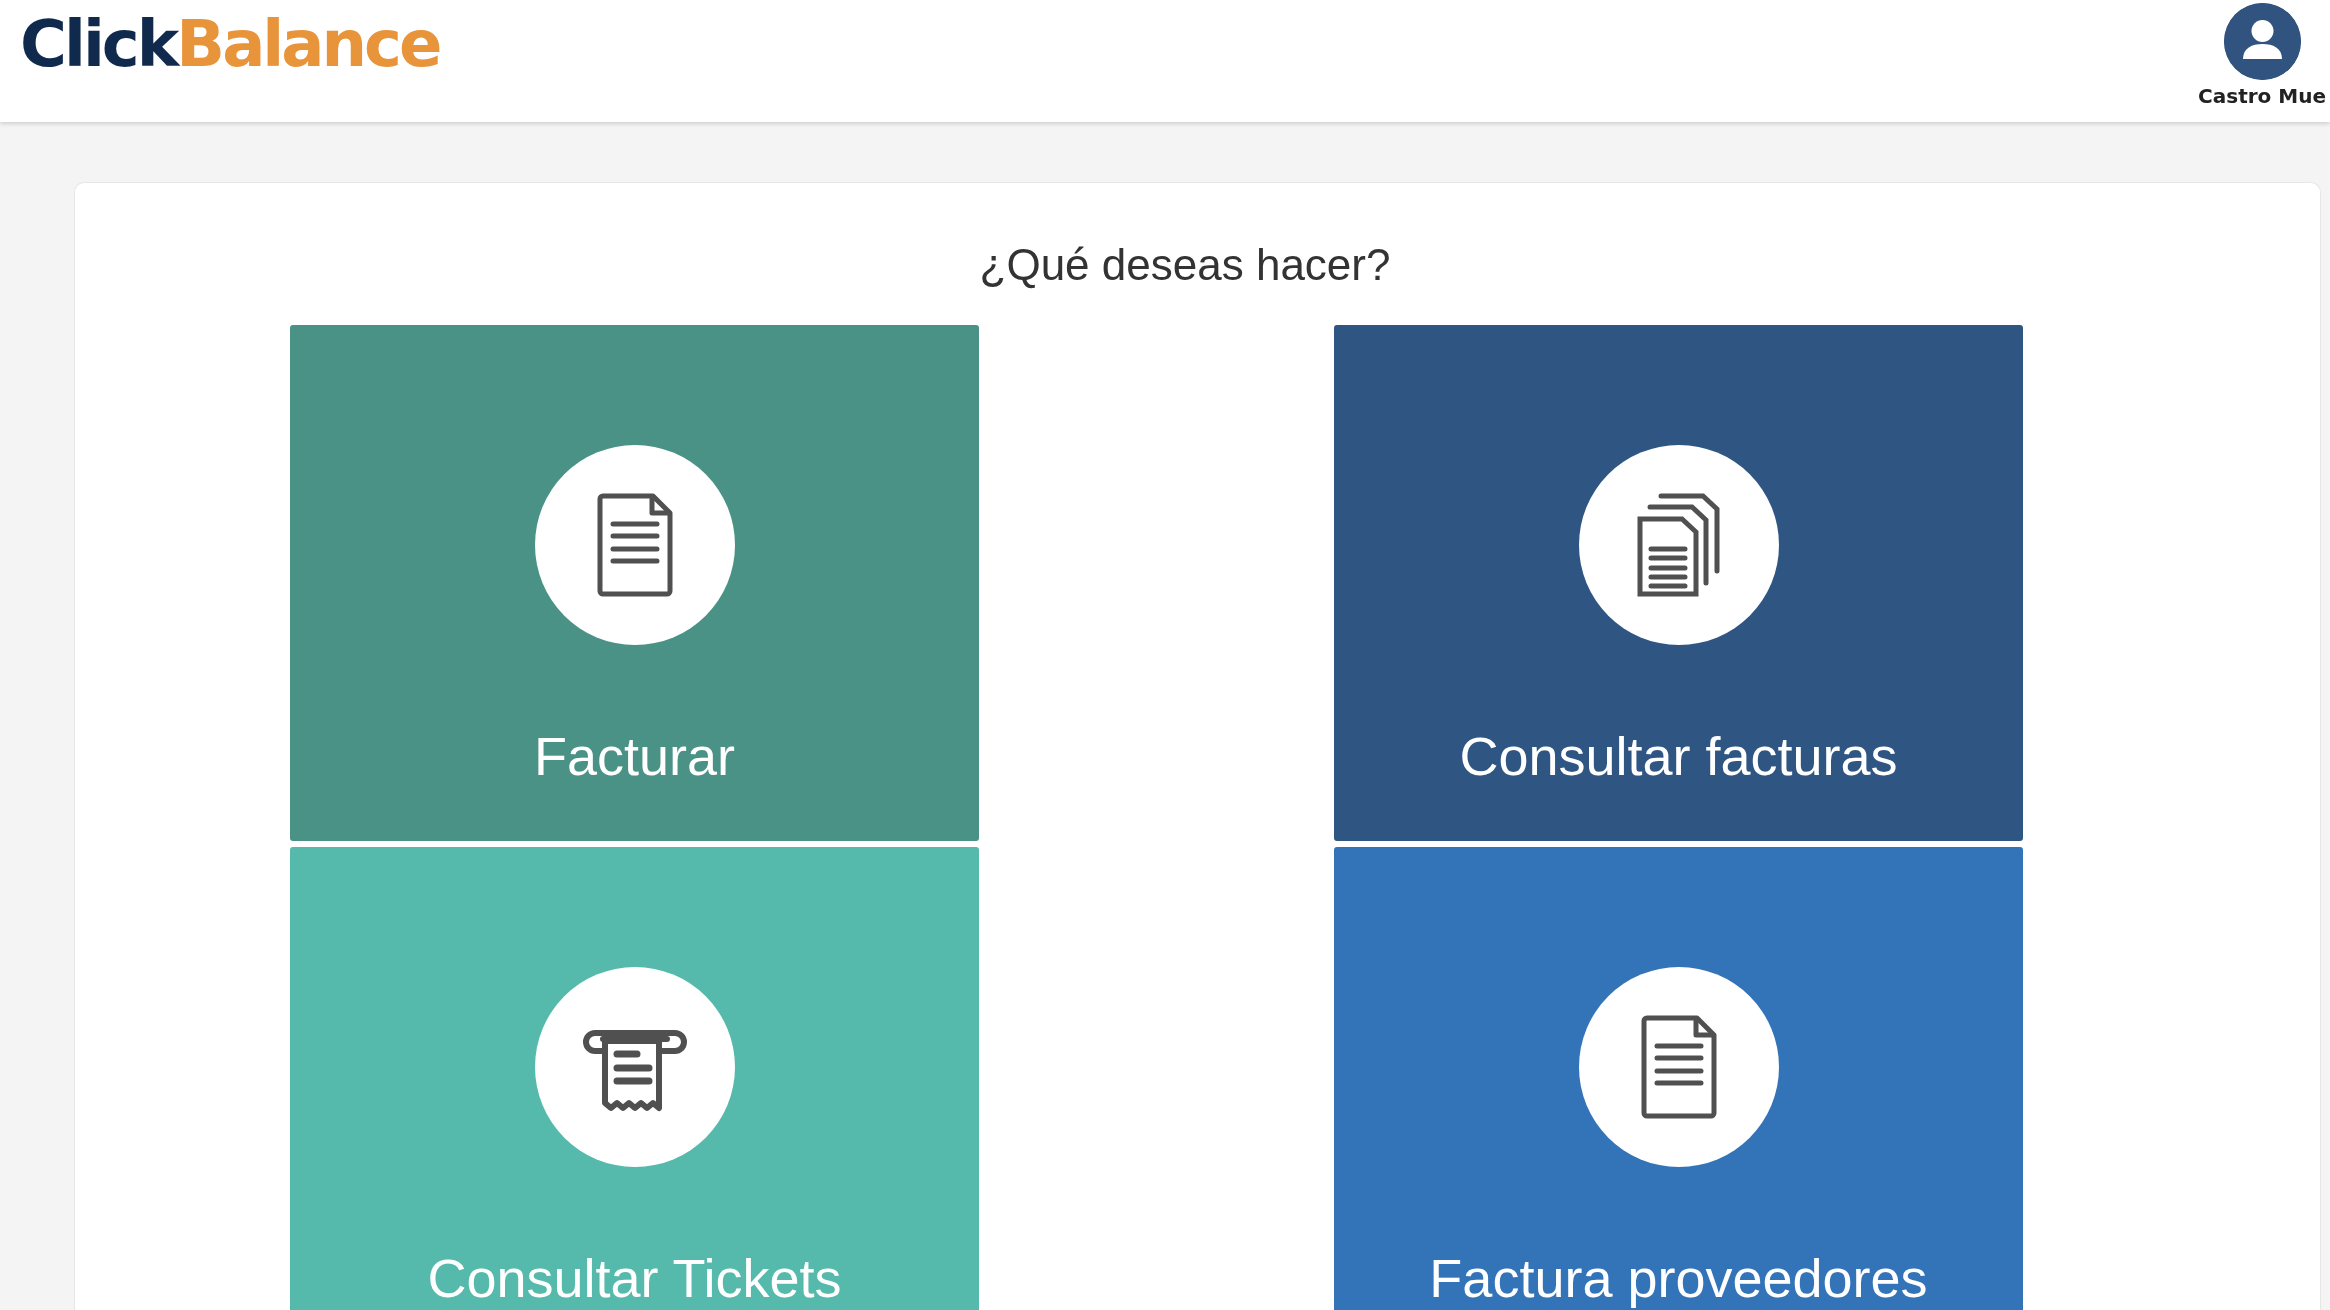 Image resolution: width=2330 pixels, height=1310 pixels. I want to click on panel-title: ¿Qué deseas hacer?, so click(1185, 265).